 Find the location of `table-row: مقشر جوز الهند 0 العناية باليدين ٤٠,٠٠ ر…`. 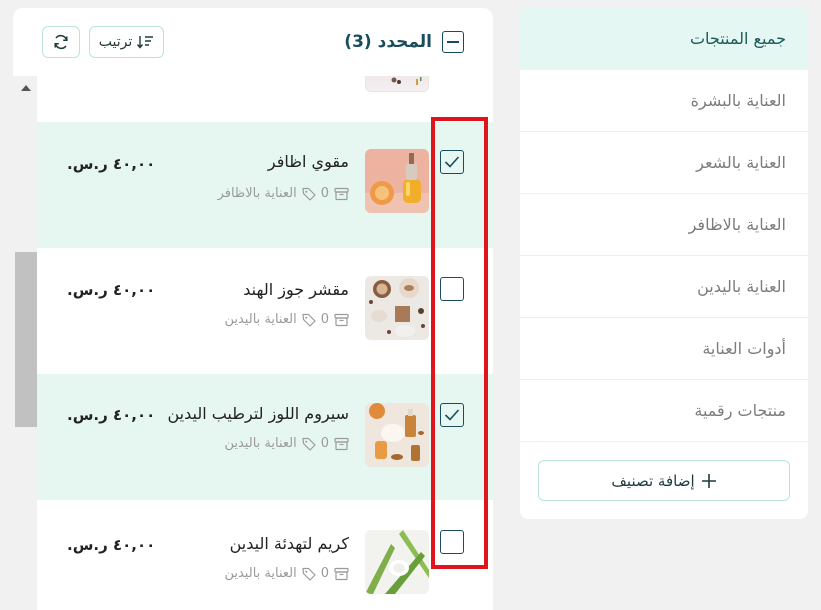

table-row: مقشر جوز الهند 0 العناية باليدين ٤٠,٠٠ ر… is located at coordinates (265, 311).